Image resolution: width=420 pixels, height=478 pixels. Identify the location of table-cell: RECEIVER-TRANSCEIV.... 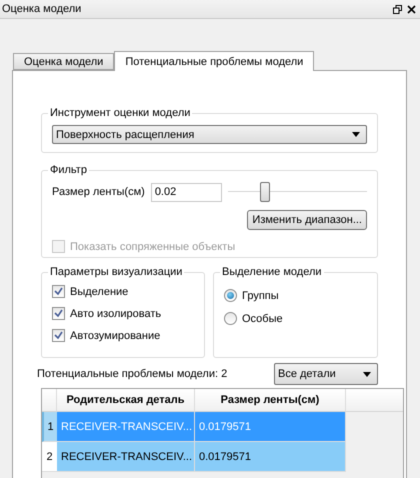
(126, 457).